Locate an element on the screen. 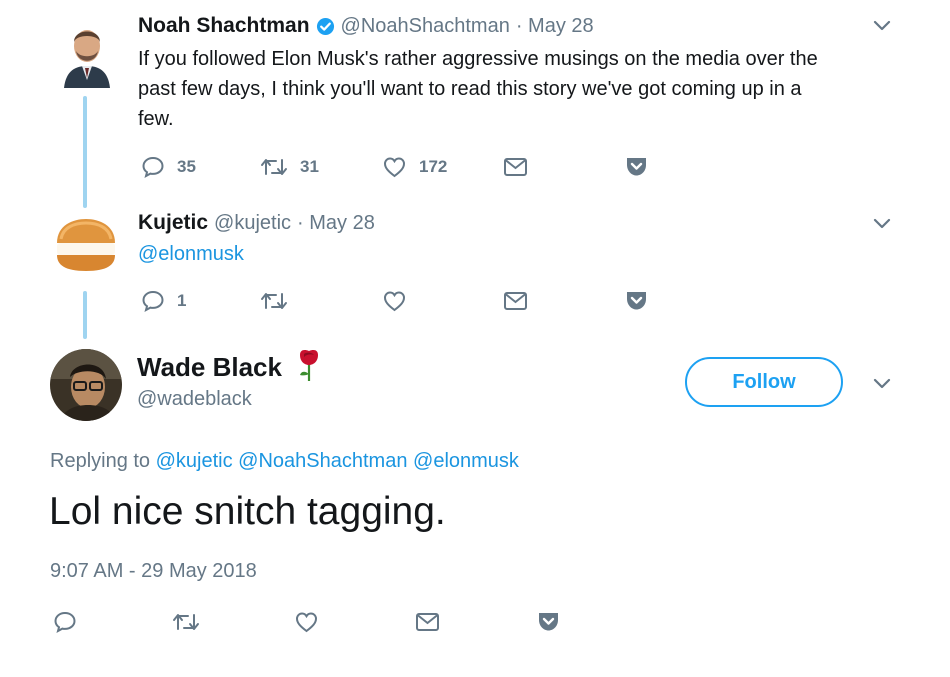 The height and width of the screenshot is (677, 950). like-count: 172 is located at coordinates (433, 166).